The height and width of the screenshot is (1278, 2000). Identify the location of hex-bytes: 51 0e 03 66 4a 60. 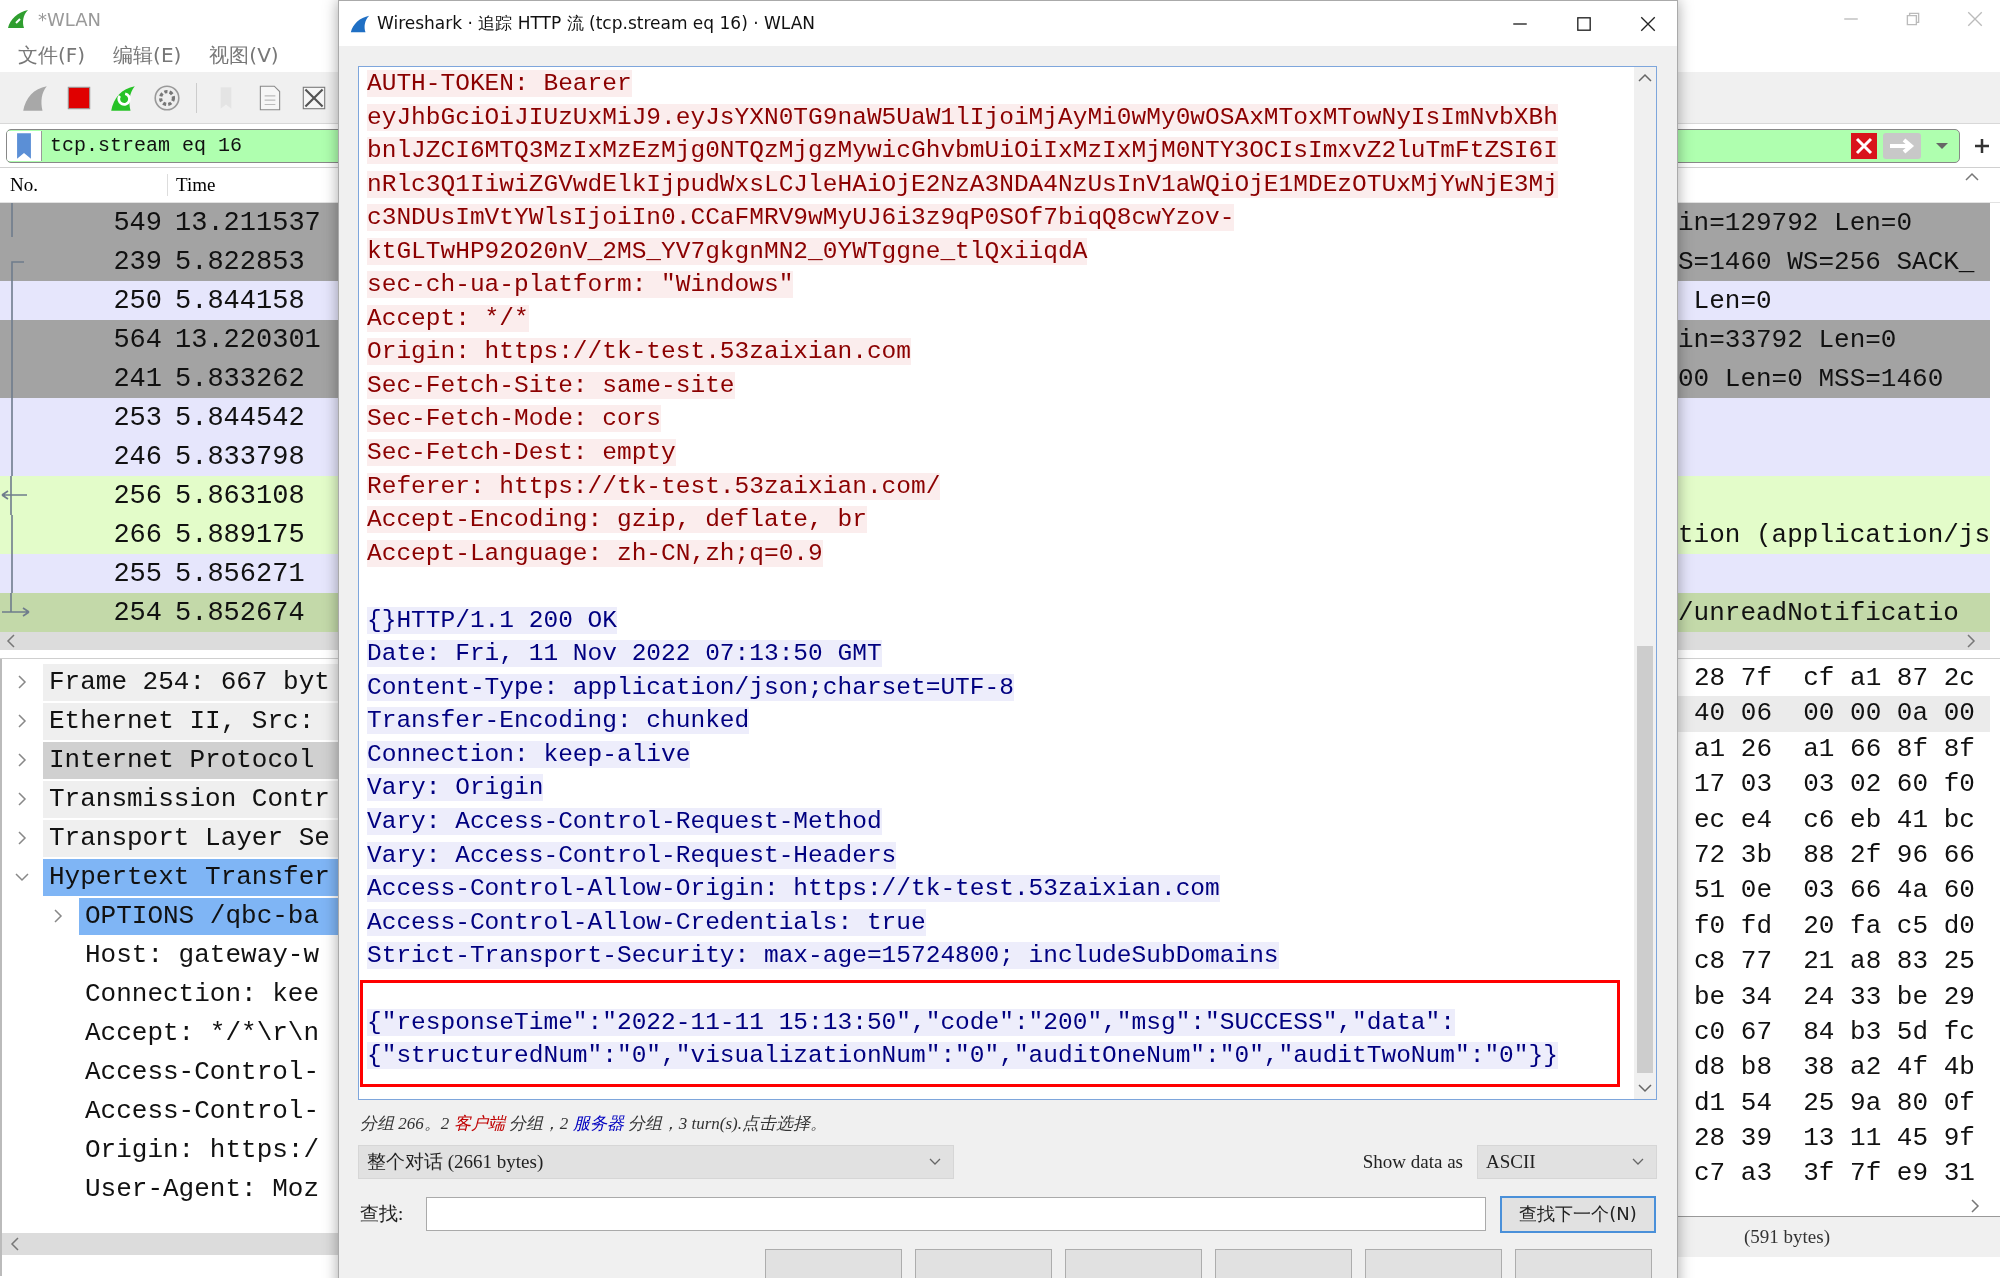
(1834, 891).